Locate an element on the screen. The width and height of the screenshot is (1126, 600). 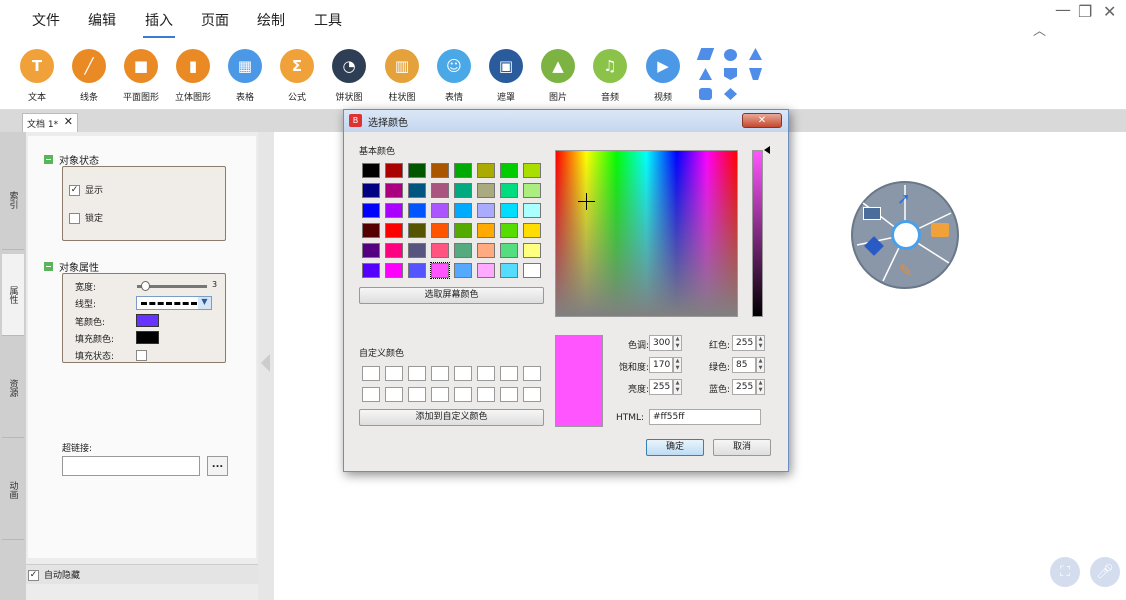
tab-index: 索引 is located at coordinates (13, 200).